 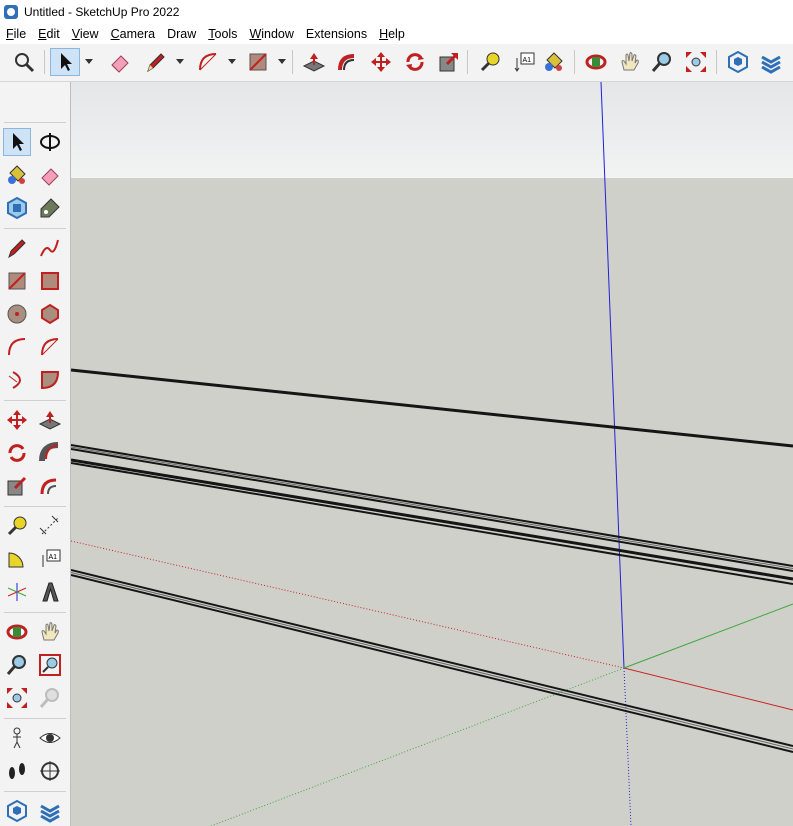 I want to click on select-arrow-icon, so click(x=65, y=62).